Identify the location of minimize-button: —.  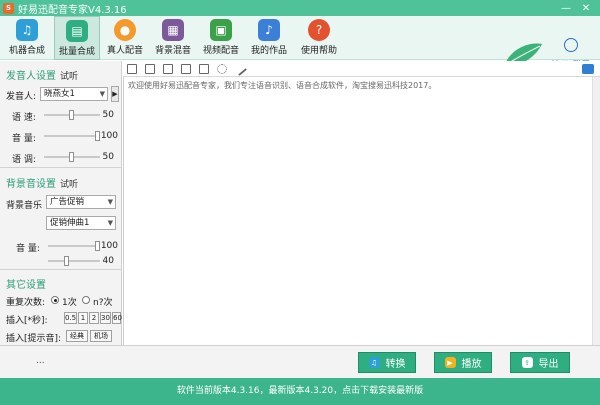
(566, 8).